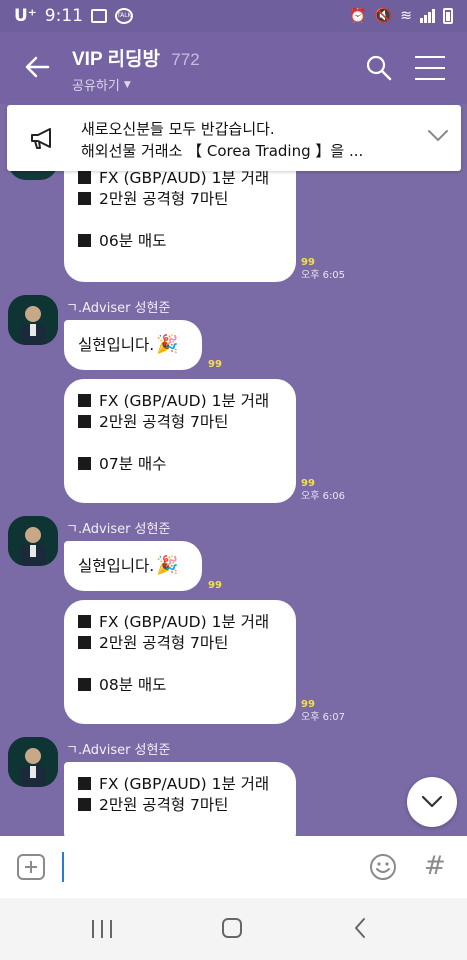  I want to click on status-bar: U⁺ 9:11 TALK ⏰ 🔇 ≋, so click(233, 16).